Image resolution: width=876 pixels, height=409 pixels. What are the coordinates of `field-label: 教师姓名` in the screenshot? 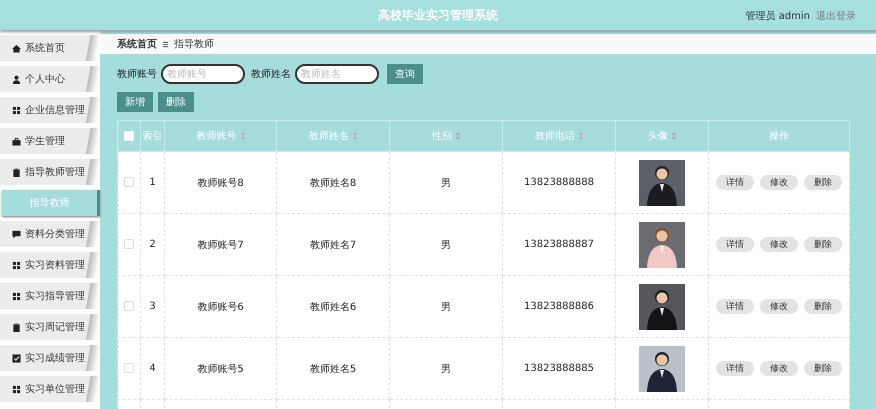 It's located at (271, 74).